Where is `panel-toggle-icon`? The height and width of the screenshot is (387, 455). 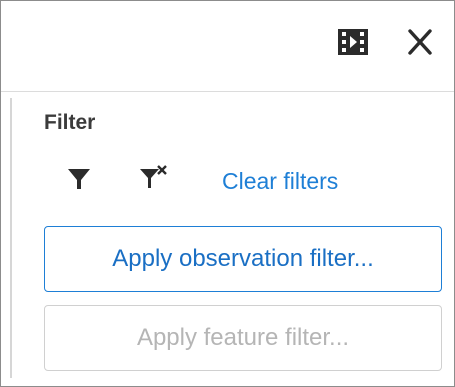 panel-toggle-icon is located at coordinates (353, 42).